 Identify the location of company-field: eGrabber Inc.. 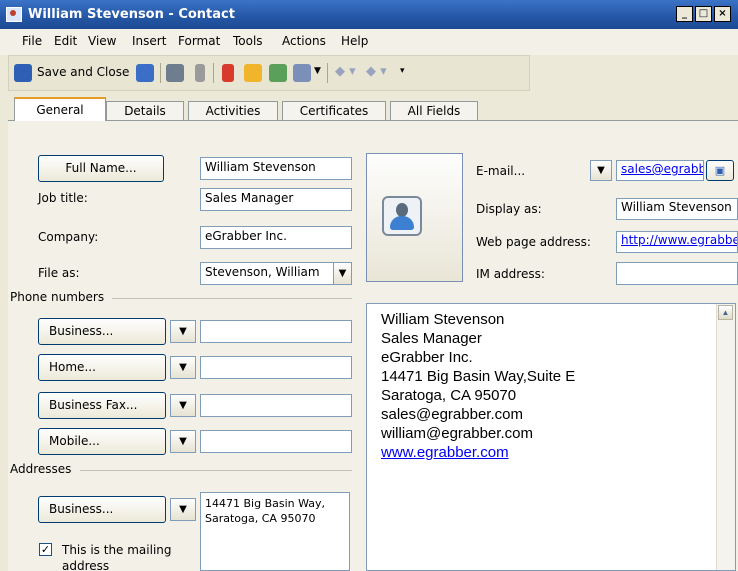
(276, 237).